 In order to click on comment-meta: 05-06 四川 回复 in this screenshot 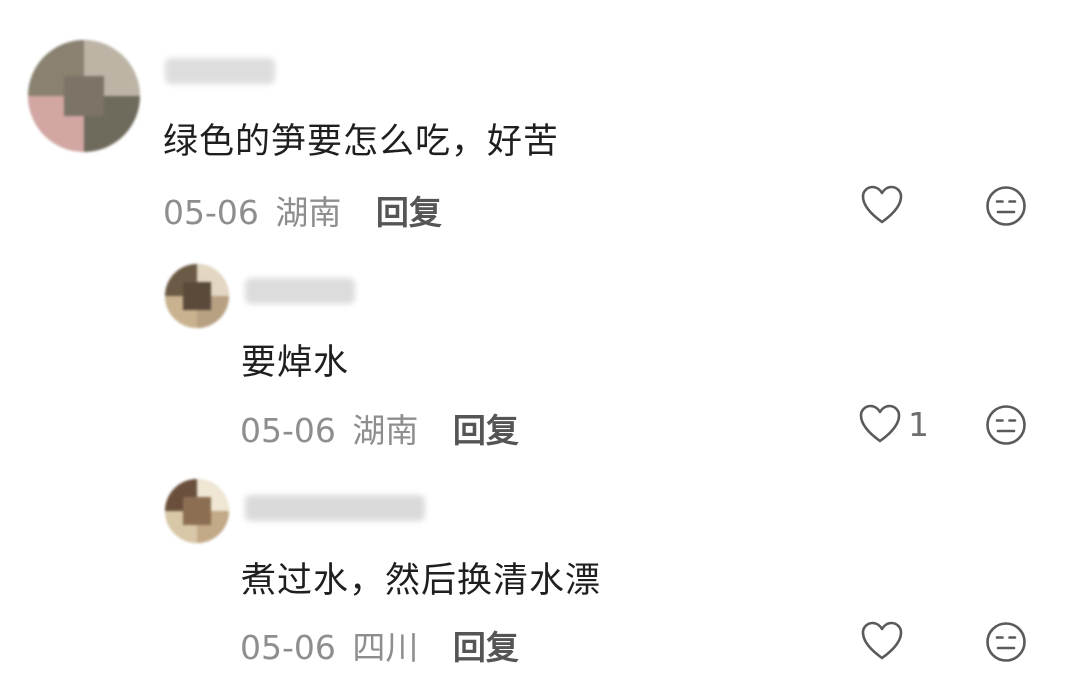, I will do `click(379, 645)`.